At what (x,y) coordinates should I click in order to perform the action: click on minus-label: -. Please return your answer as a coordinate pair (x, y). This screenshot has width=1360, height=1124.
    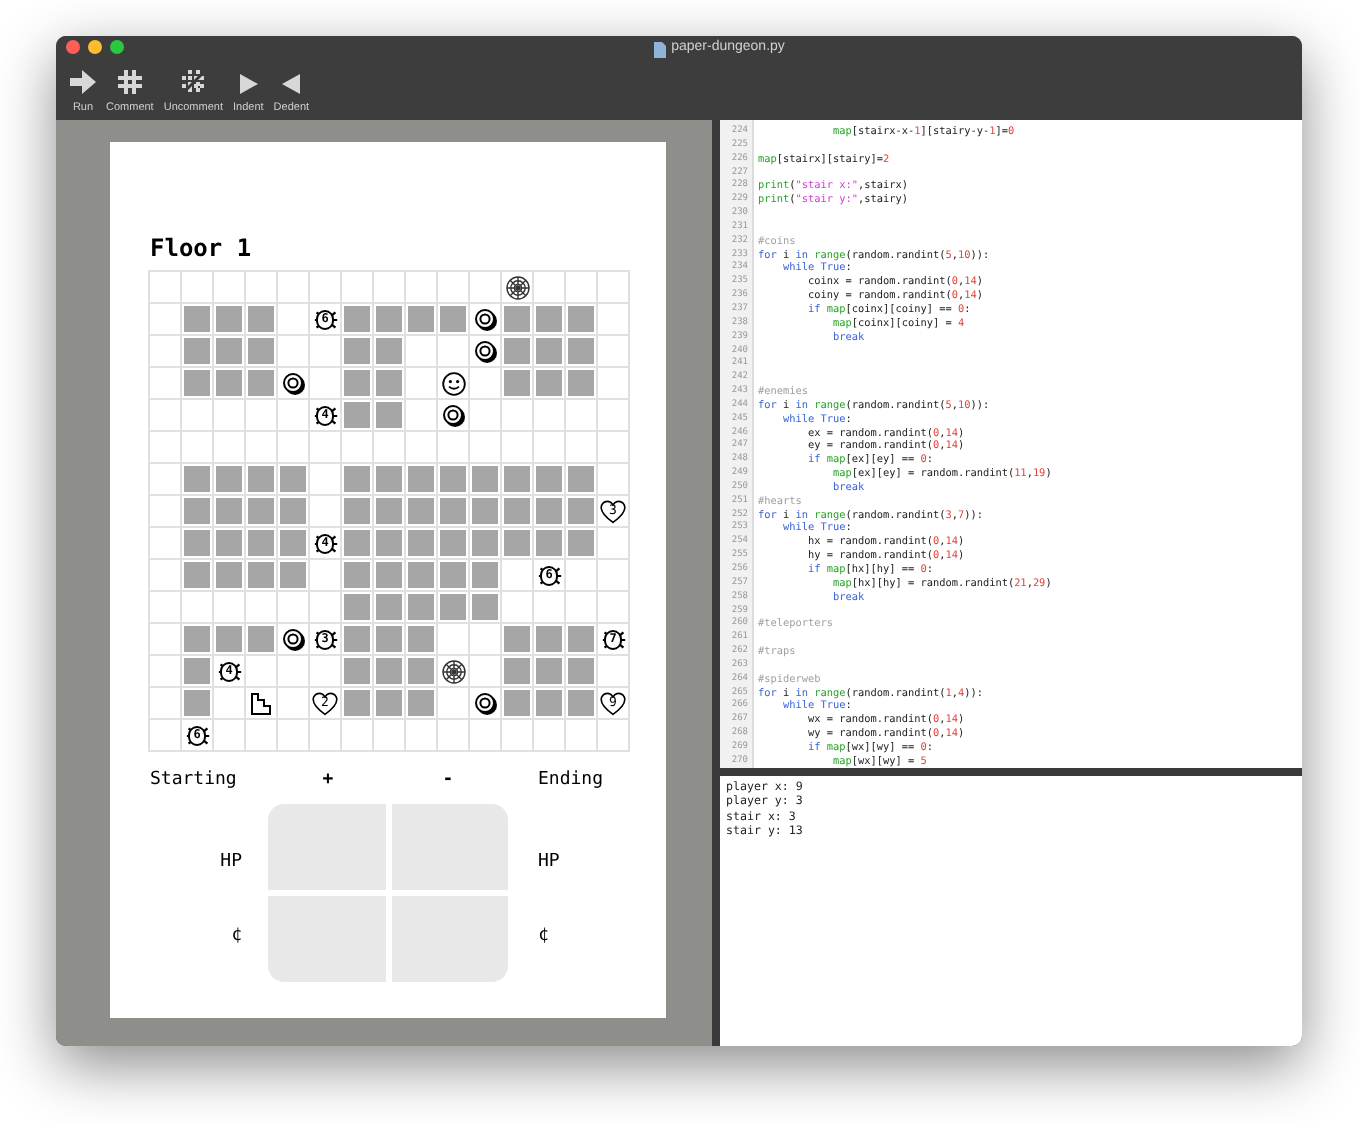
    Looking at the image, I should click on (448, 781).